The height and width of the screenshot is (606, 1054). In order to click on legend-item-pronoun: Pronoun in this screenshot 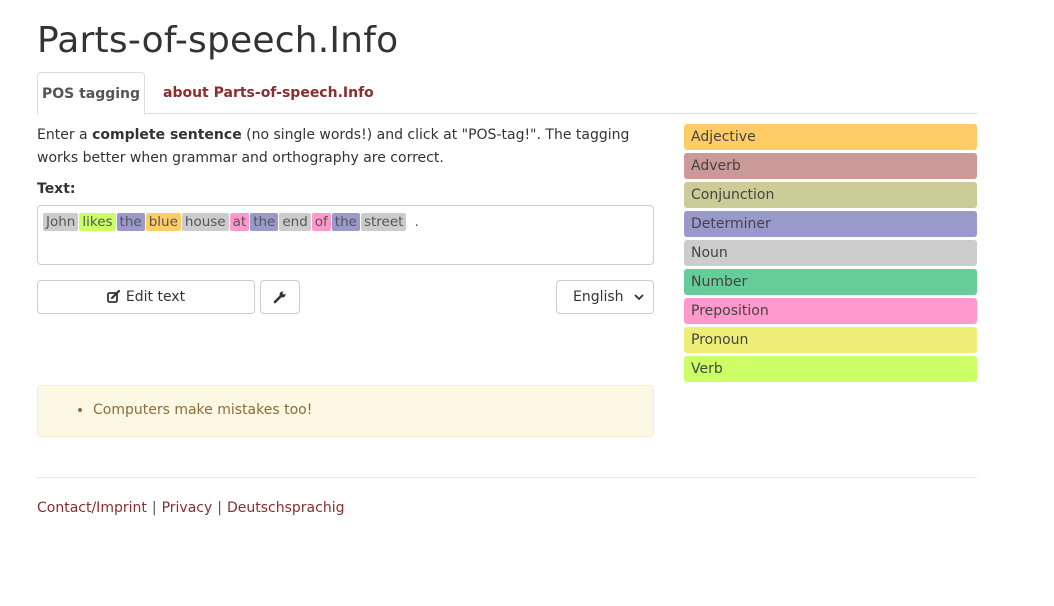, I will do `click(830, 340)`.